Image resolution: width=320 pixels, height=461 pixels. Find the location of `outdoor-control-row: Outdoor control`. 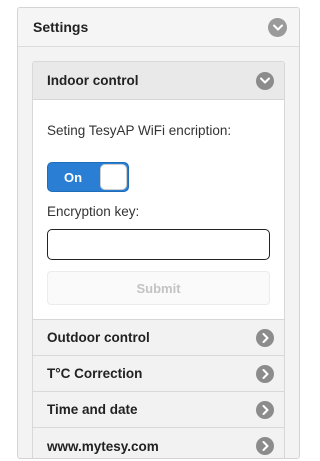

outdoor-control-row: Outdoor control is located at coordinates (158, 338).